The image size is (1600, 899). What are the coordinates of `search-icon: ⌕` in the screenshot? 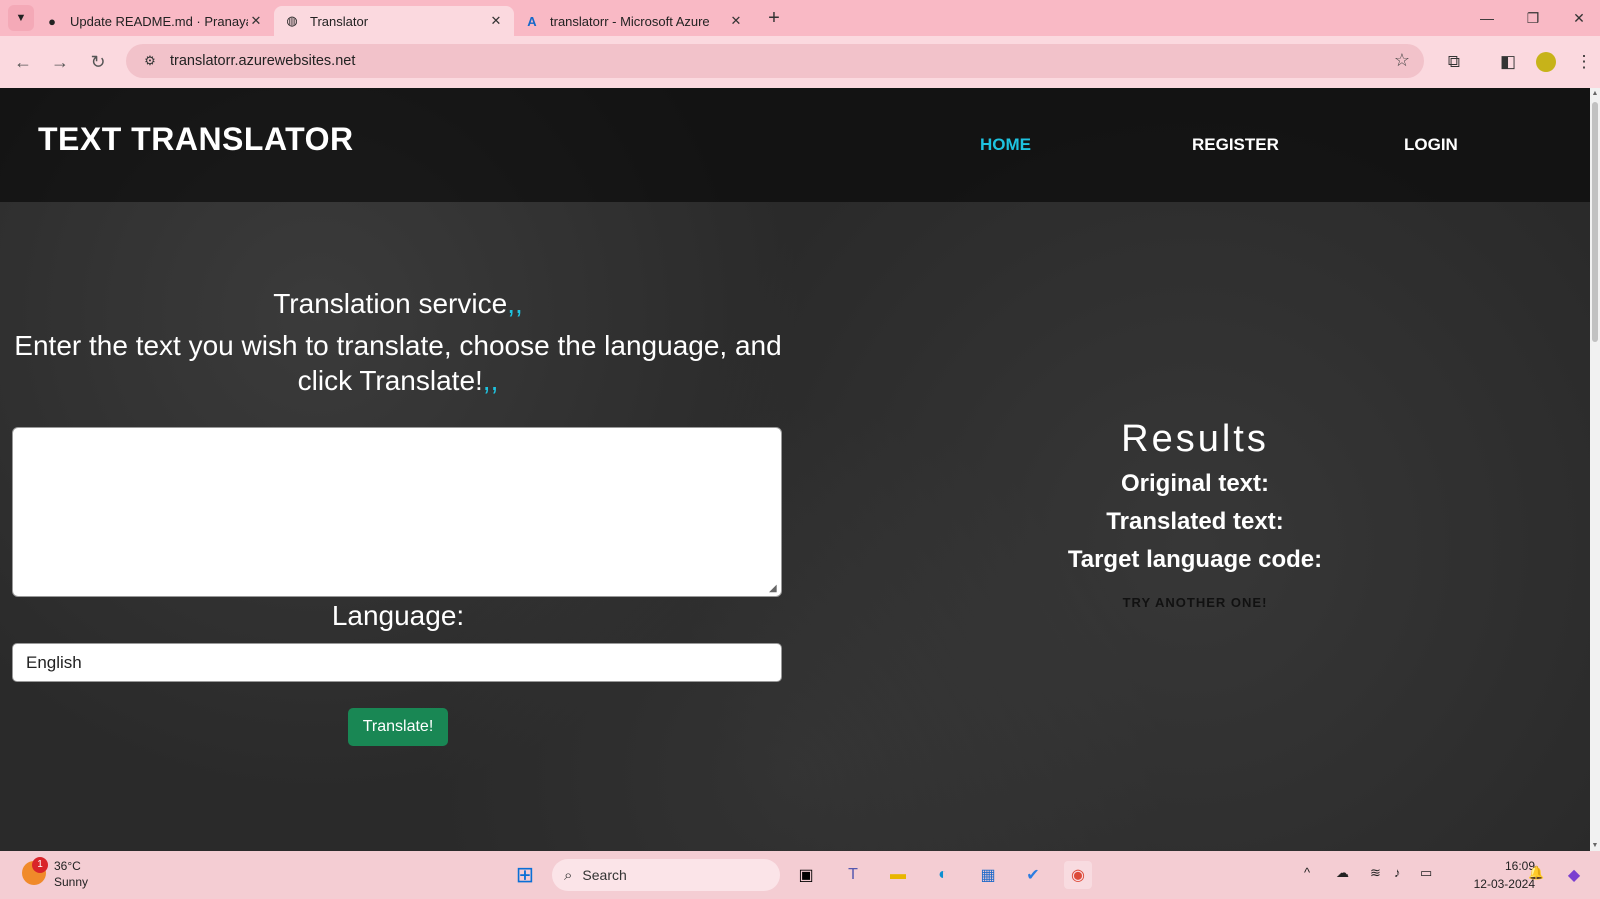 It's located at (568, 875).